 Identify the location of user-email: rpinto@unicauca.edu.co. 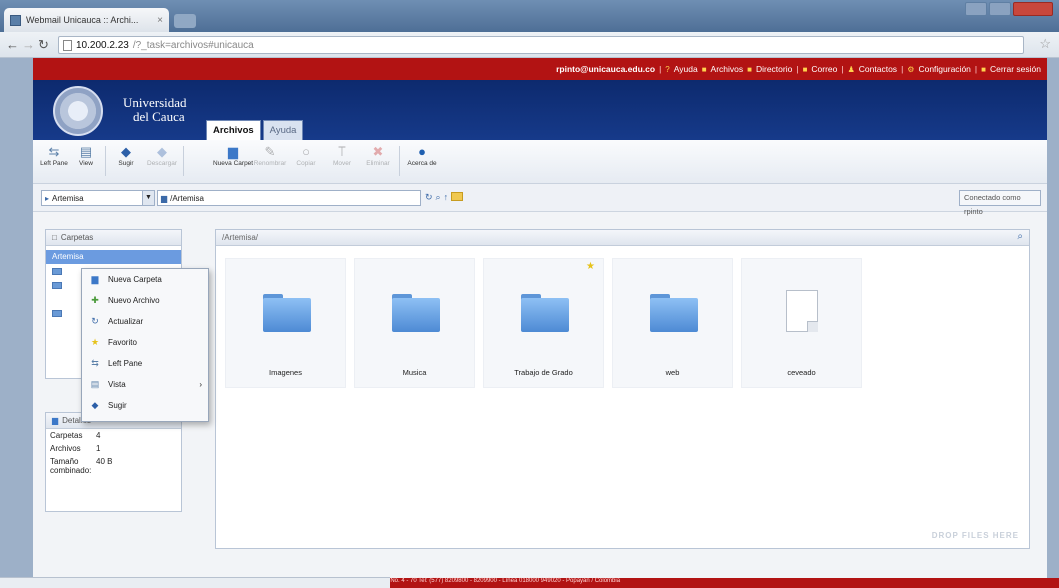
(606, 69).